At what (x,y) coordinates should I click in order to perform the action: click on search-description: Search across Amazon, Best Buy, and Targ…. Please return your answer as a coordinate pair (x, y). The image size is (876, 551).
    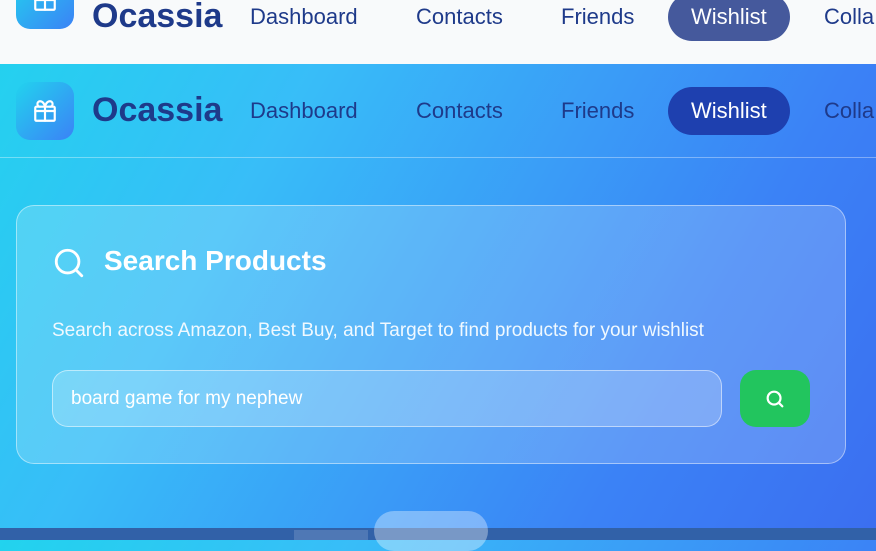
    Looking at the image, I should click on (378, 330).